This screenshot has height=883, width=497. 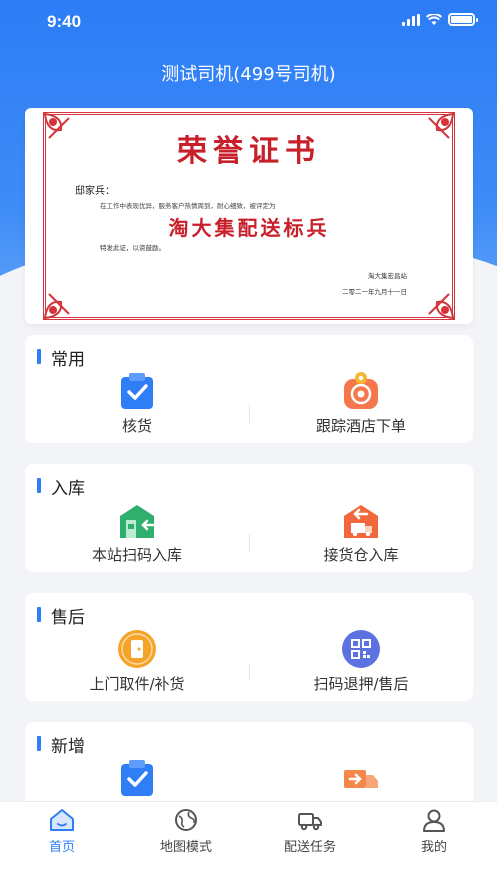 I want to click on section-title: 售后, so click(x=61, y=615).